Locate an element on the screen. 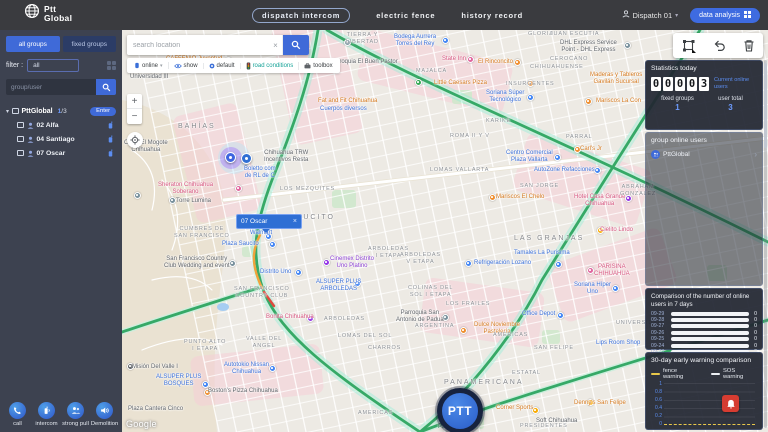  toolbox-menu: toolbox is located at coordinates (318, 66).